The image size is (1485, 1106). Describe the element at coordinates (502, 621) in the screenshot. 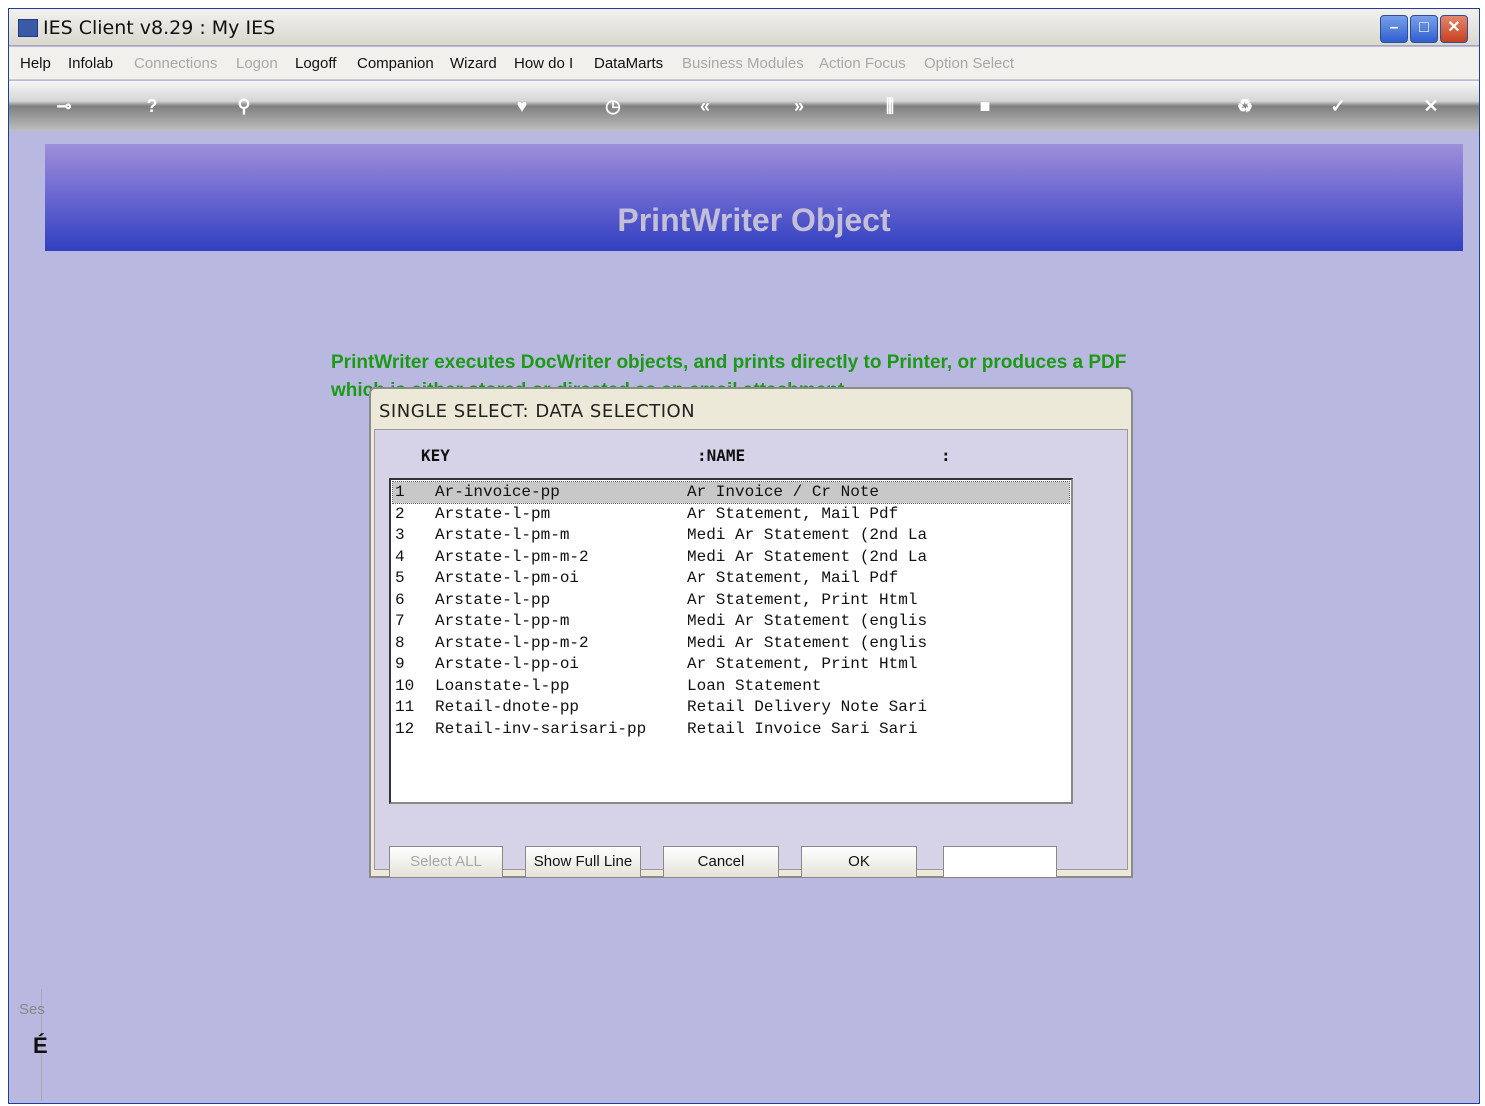

I see `row-key: Arstate-l-pp-m` at that location.